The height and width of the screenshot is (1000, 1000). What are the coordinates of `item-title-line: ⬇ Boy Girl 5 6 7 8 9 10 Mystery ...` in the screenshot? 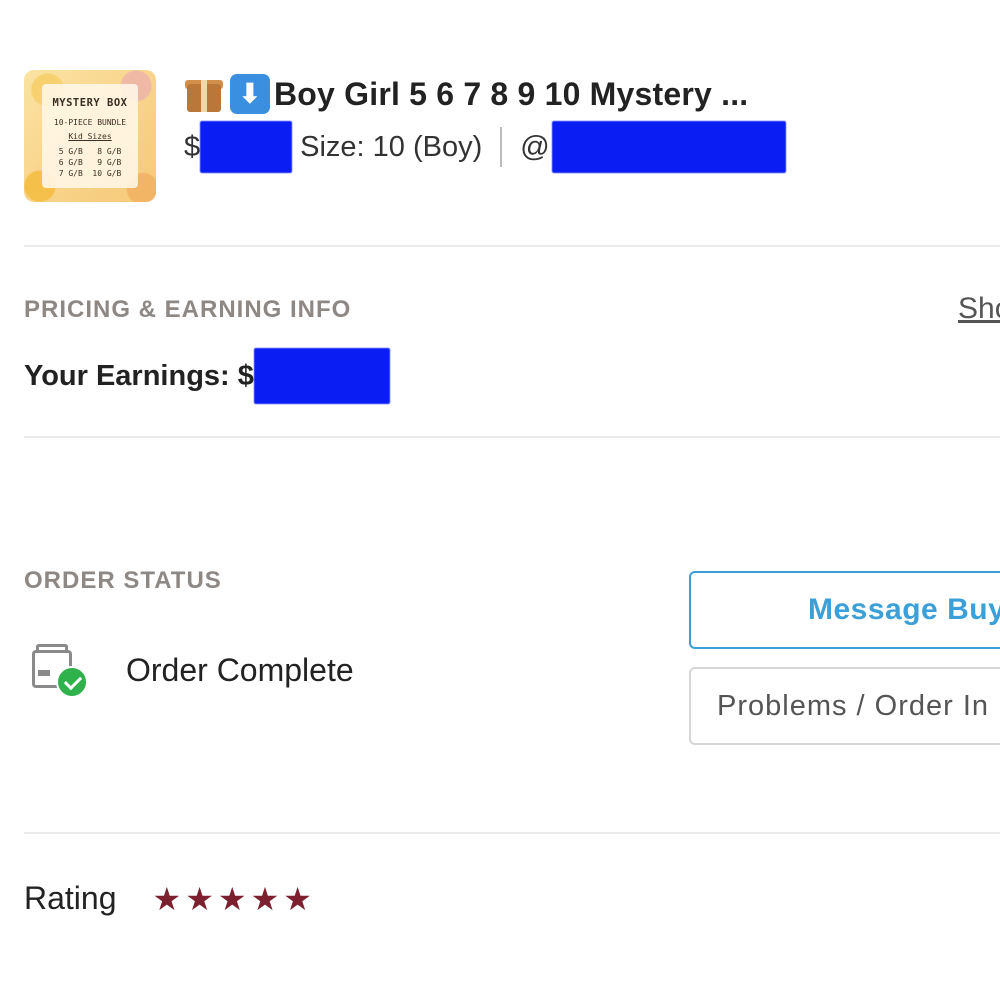 It's located at (466, 94).